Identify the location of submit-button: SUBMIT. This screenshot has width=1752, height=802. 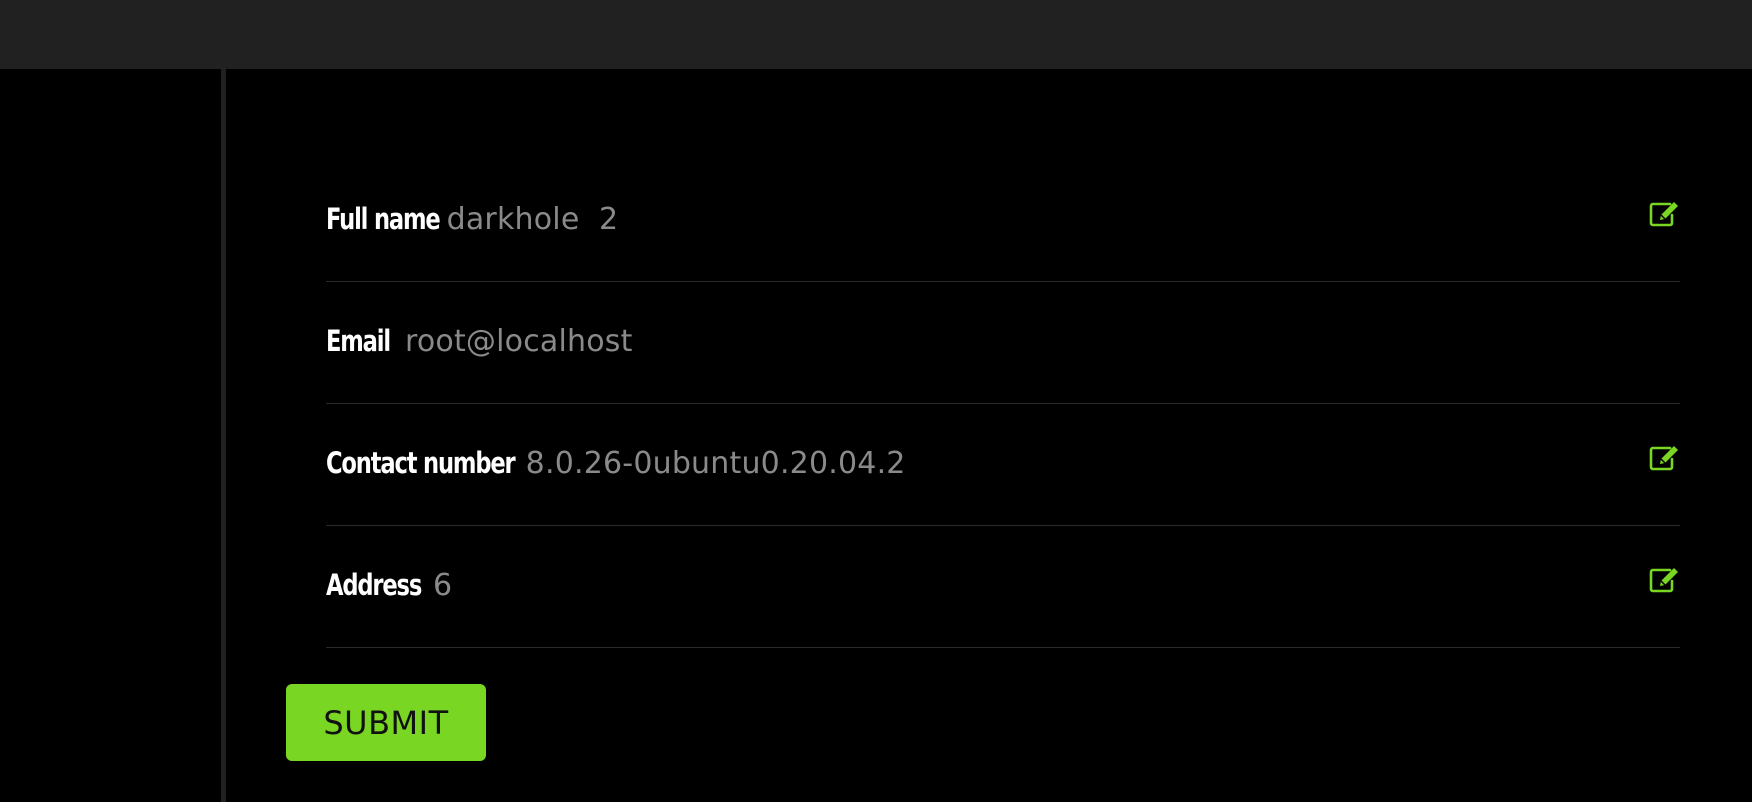
(386, 722).